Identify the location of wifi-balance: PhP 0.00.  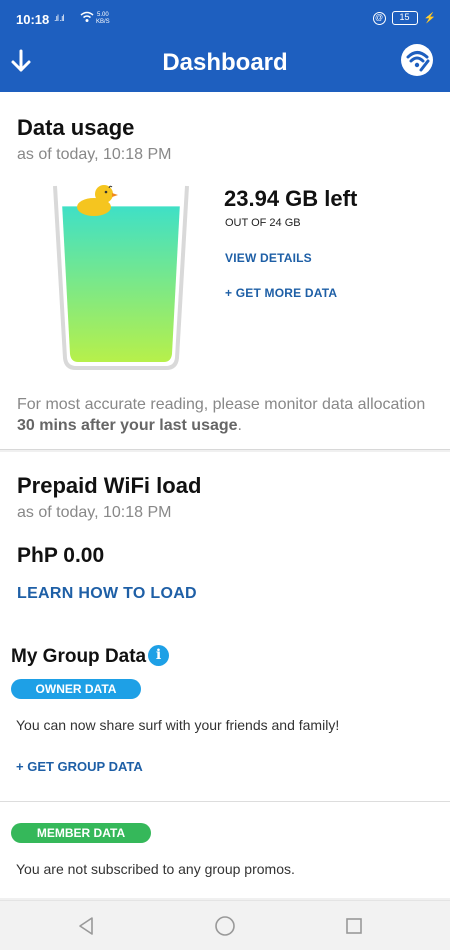
(61, 555).